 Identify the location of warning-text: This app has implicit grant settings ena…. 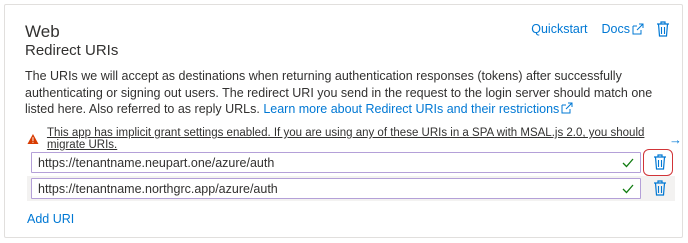
(355, 139).